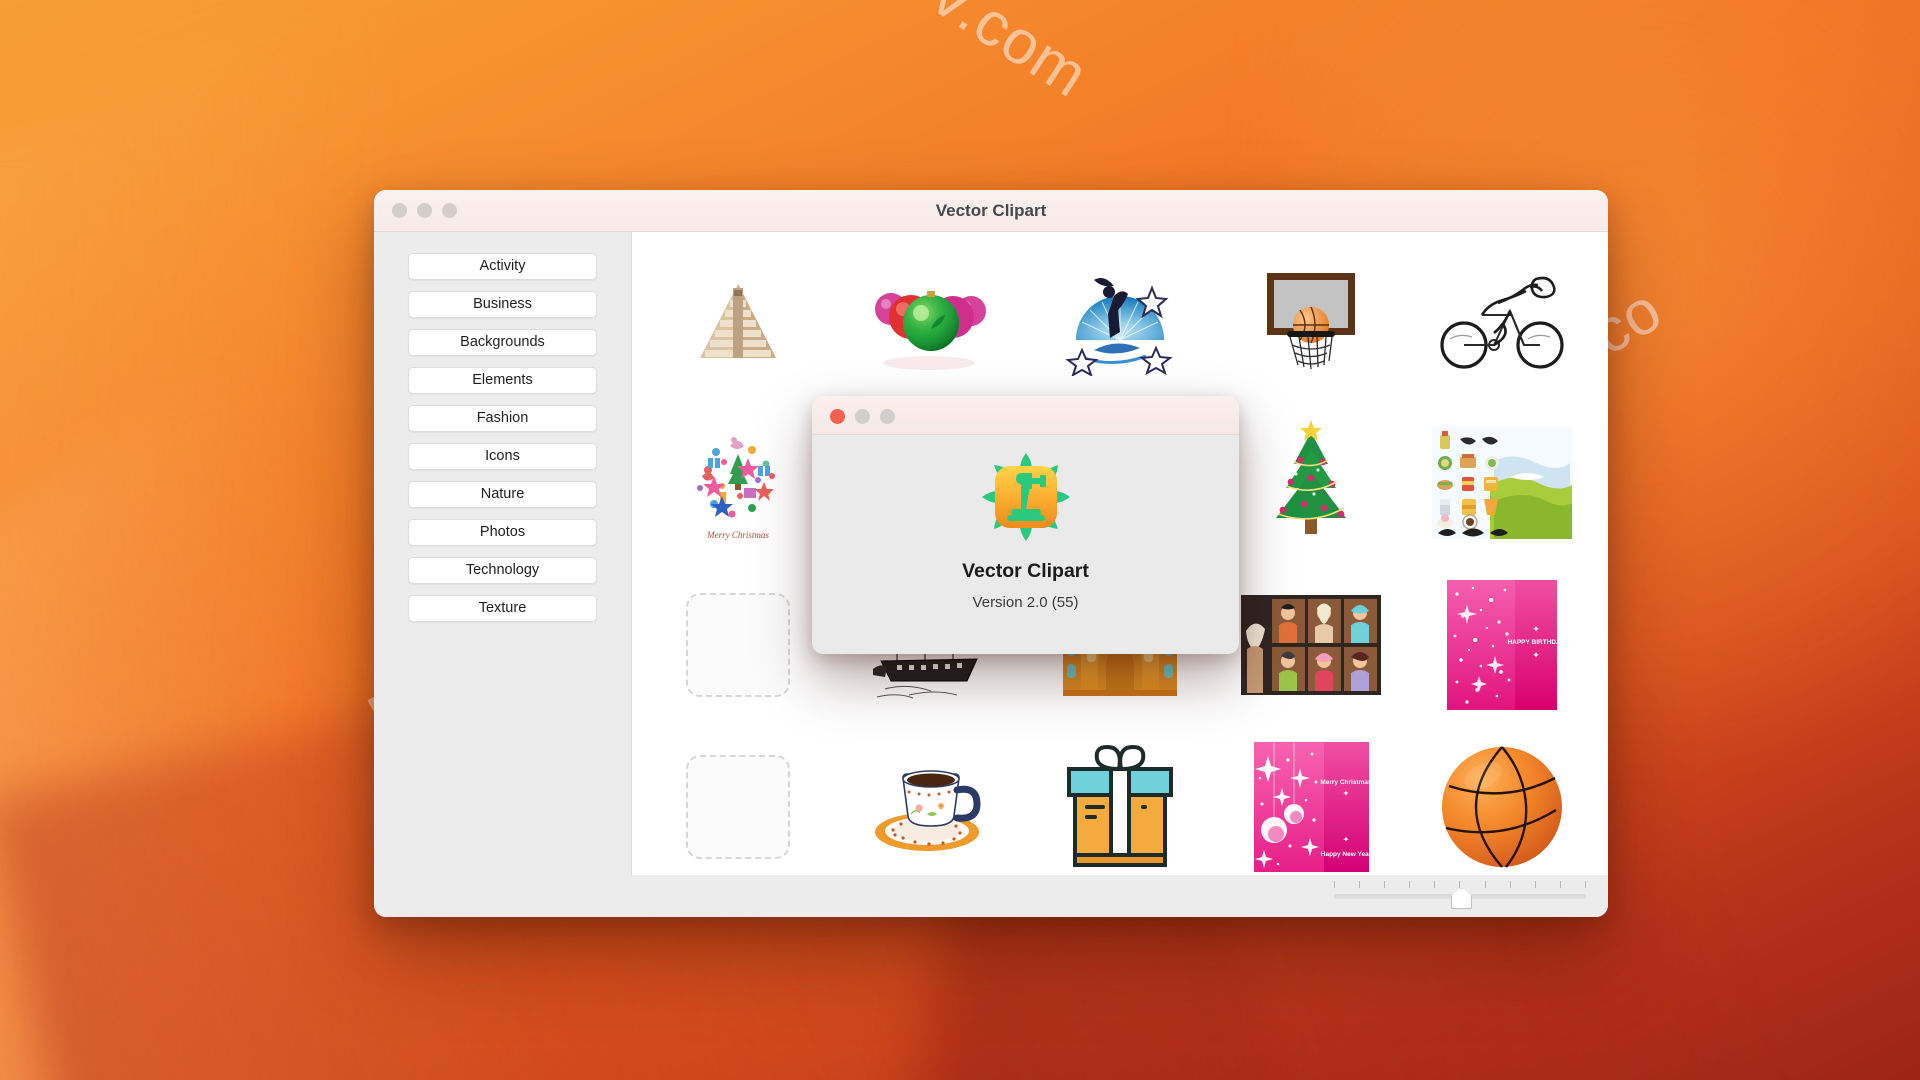 This screenshot has height=1080, width=1920. I want to click on happy-birthday-caption: HAPPY BIRTHDAY, so click(1533, 642).